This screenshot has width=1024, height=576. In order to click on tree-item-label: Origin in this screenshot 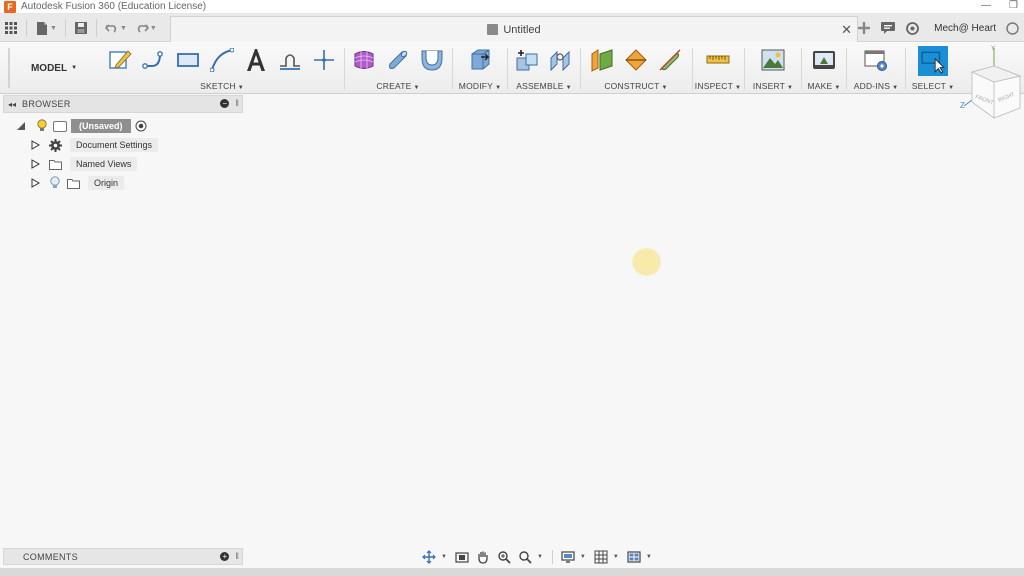, I will do `click(106, 183)`.